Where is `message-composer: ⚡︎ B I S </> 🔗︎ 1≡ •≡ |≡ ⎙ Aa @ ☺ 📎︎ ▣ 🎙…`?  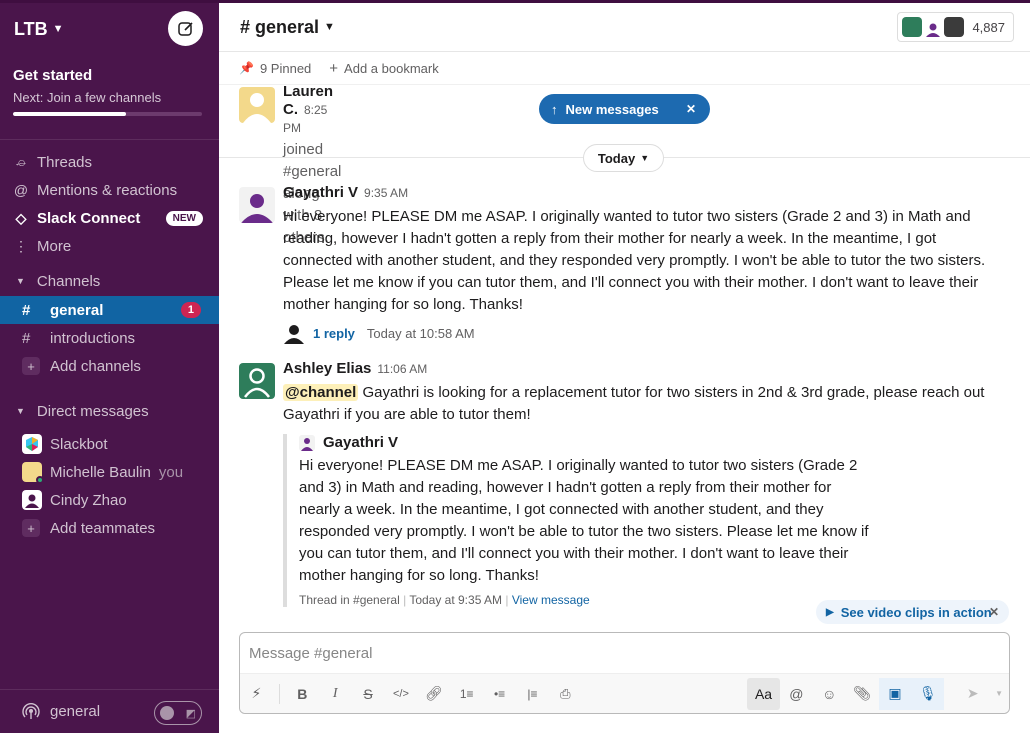 message-composer: ⚡︎ B I S </> 🔗︎ 1≡ •≡ |≡ ⎙ Aa @ ☺ 📎︎ ▣ 🎙… is located at coordinates (624, 673).